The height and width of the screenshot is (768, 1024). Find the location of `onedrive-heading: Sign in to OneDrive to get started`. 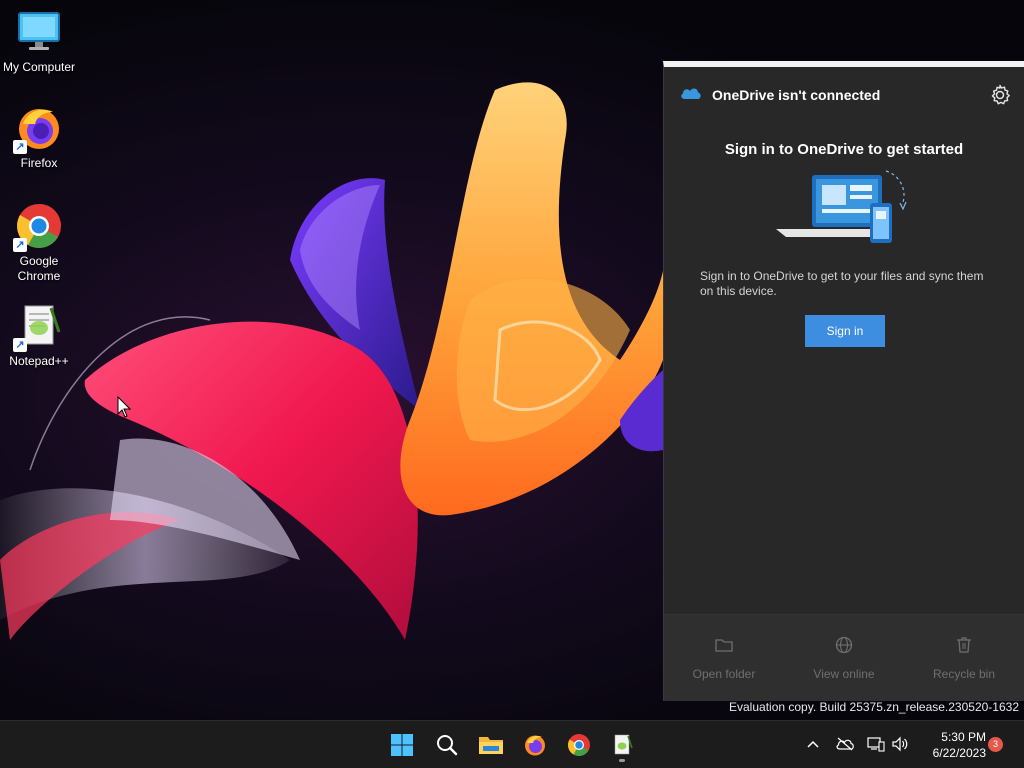

onedrive-heading: Sign in to OneDrive to get started is located at coordinates (844, 149).